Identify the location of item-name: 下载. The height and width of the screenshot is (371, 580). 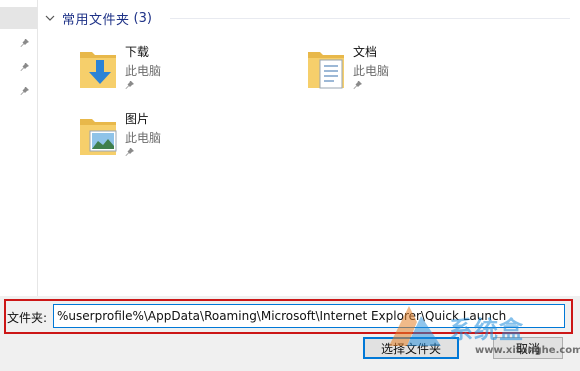
(137, 52).